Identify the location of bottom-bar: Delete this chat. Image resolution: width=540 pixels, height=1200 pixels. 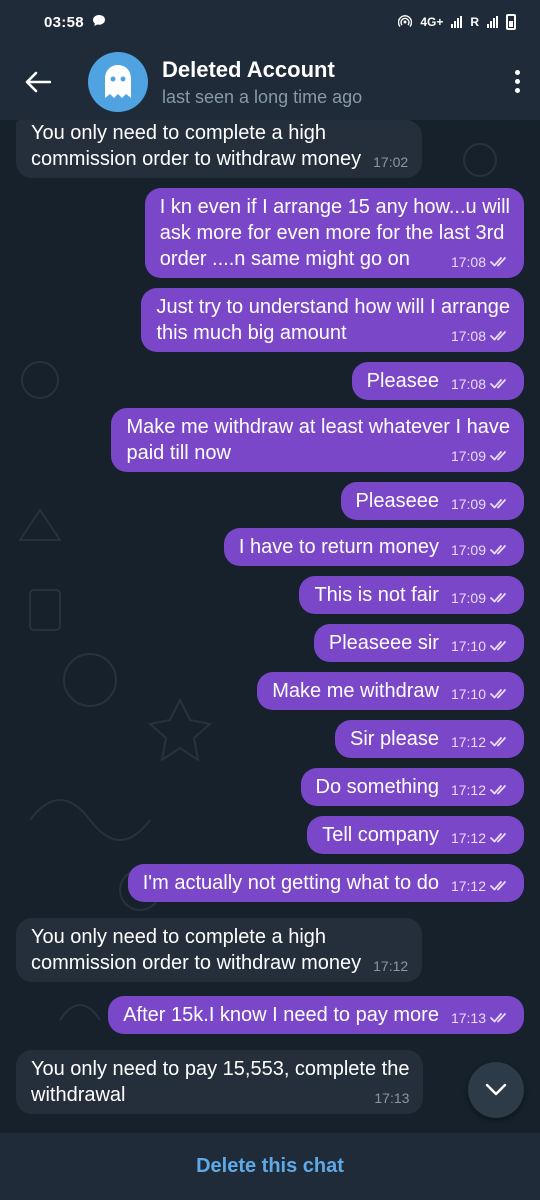
(270, 1166).